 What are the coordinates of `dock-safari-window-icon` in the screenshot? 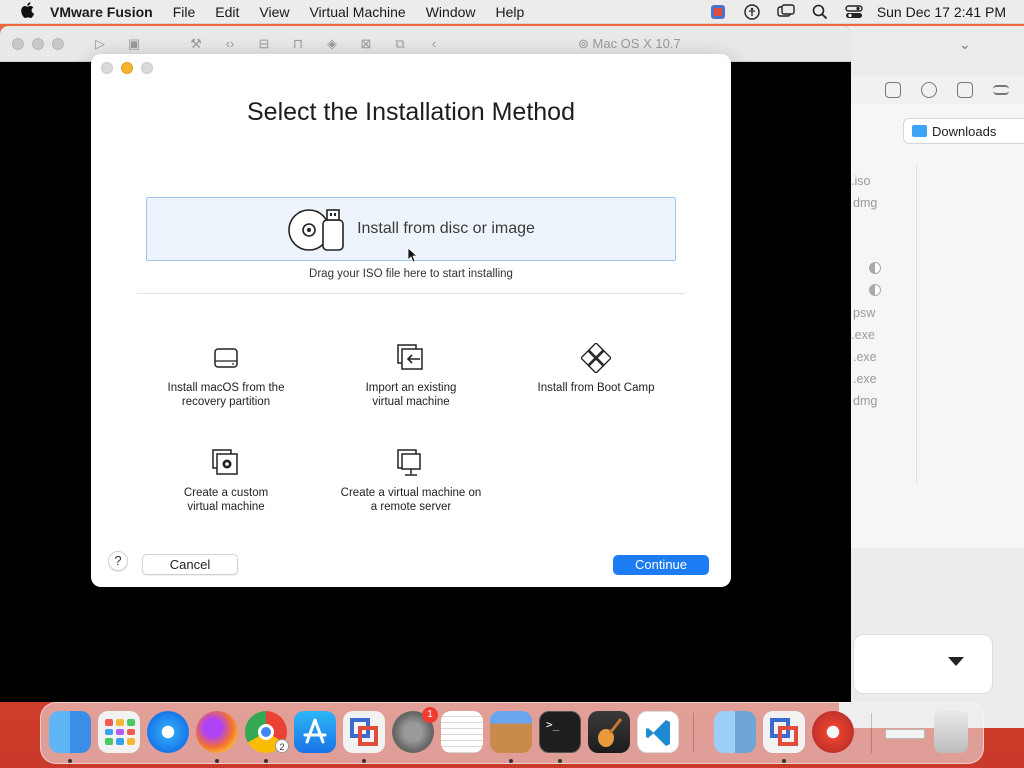 It's located at (833, 732).